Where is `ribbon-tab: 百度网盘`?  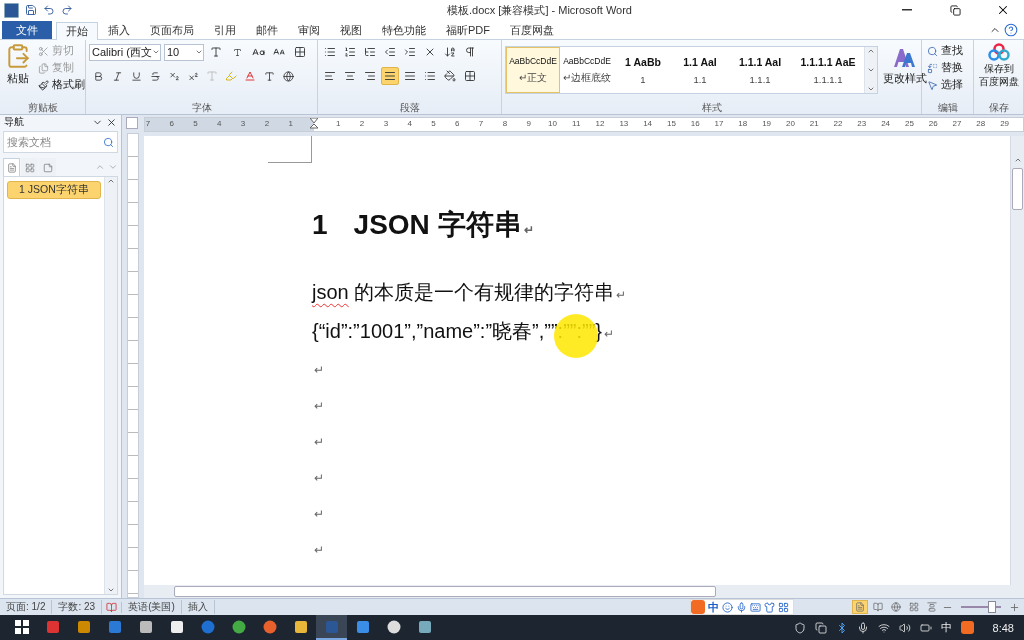
ribbon-tab: 百度网盘 is located at coordinates (532, 30).